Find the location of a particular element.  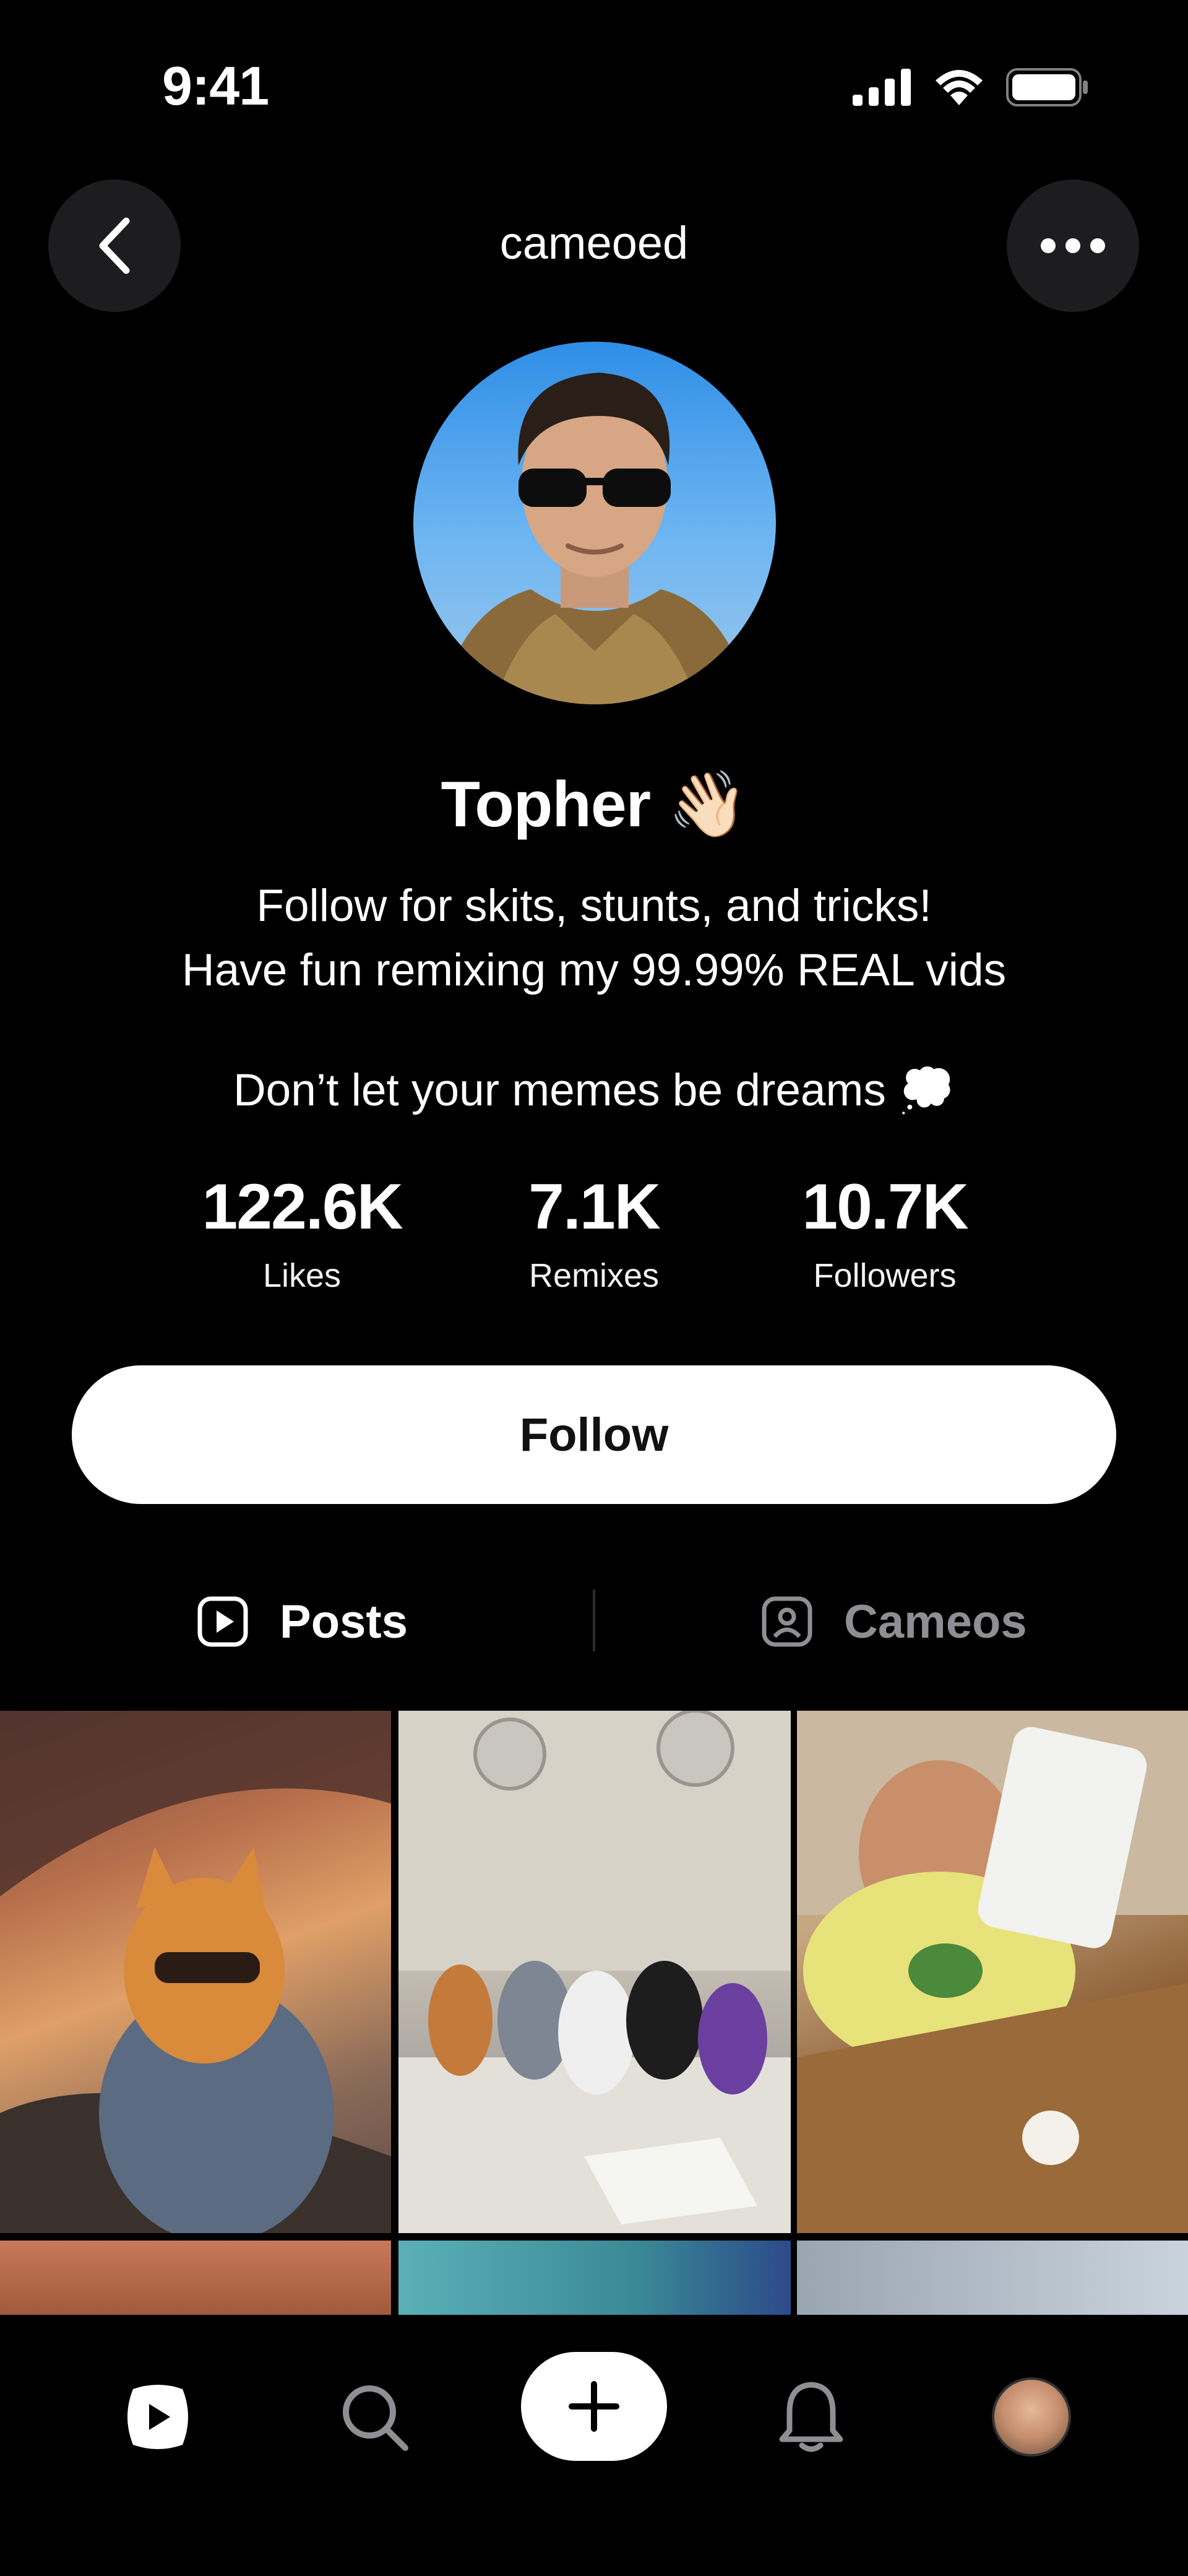

stat-followers: 10.7K Followers is located at coordinates (885, 1235).